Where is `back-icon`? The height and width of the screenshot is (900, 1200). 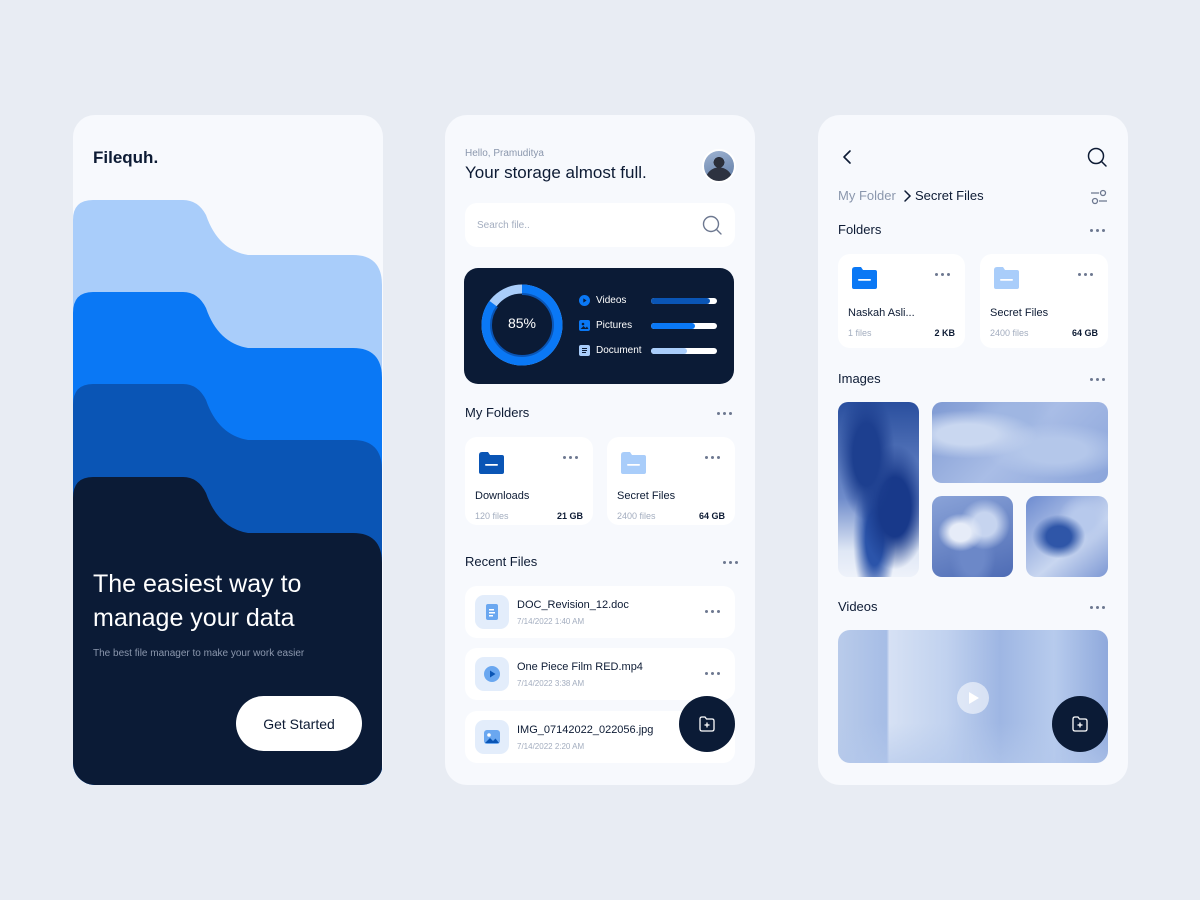
back-icon is located at coordinates (848, 157).